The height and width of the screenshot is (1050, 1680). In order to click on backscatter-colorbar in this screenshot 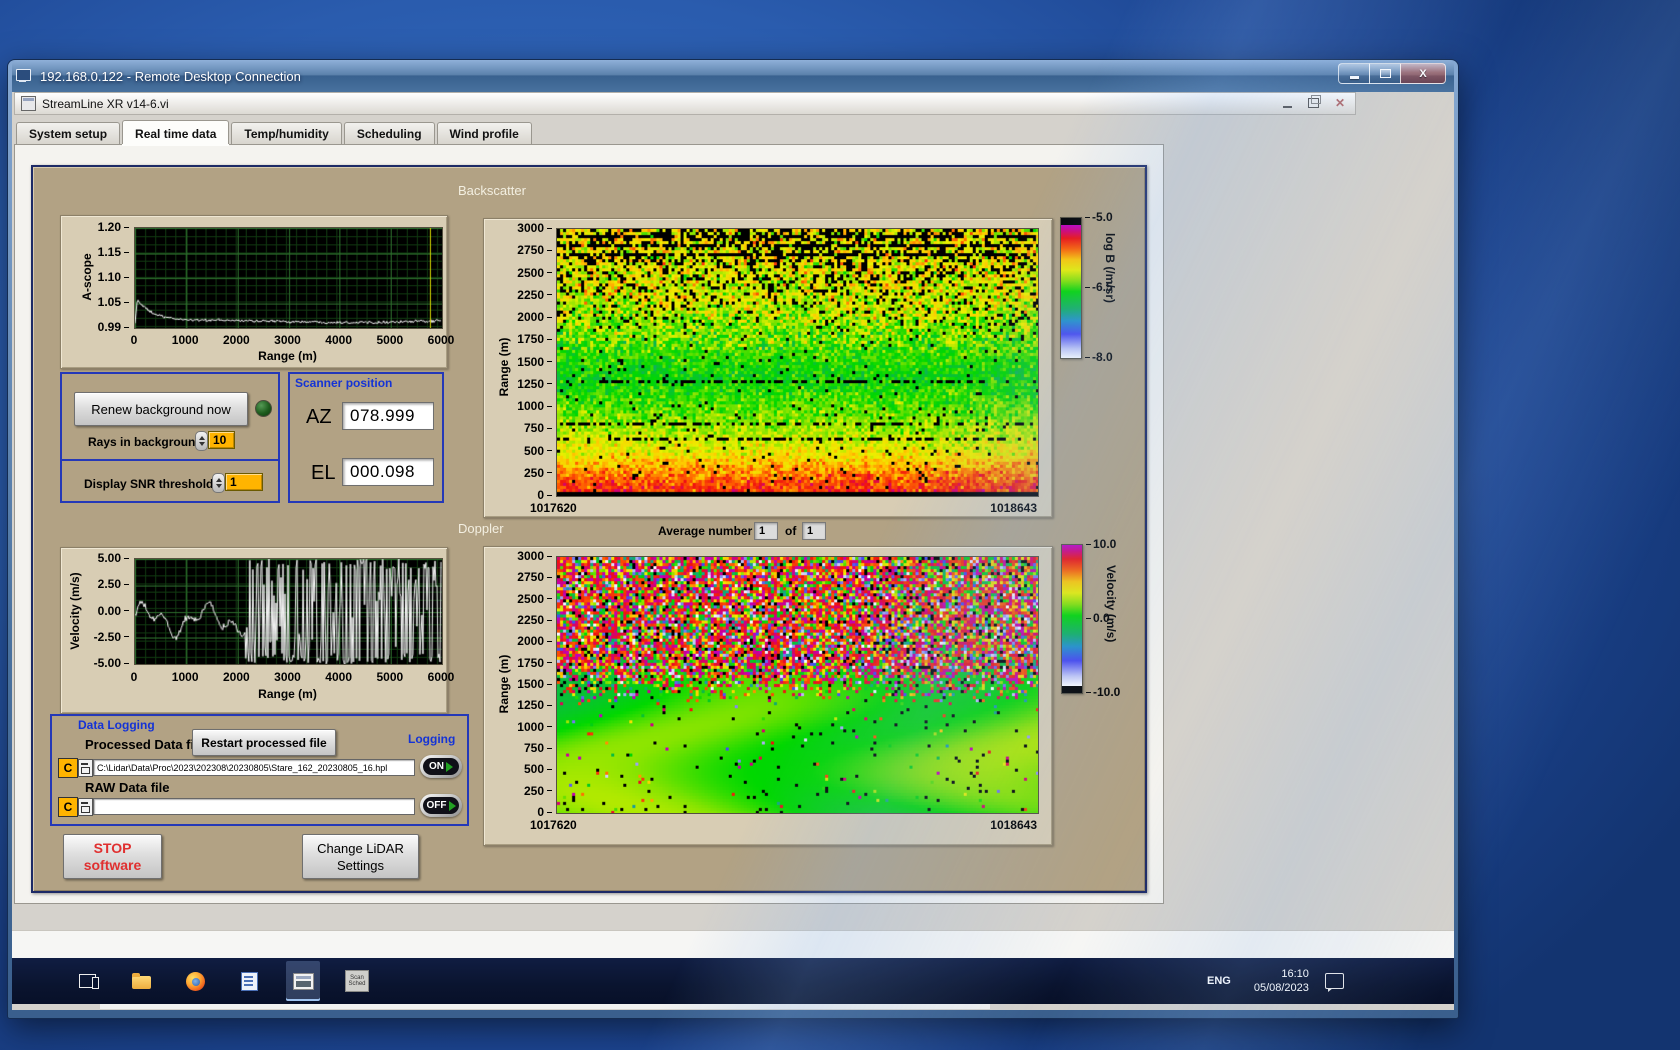, I will do `click(1071, 288)`.